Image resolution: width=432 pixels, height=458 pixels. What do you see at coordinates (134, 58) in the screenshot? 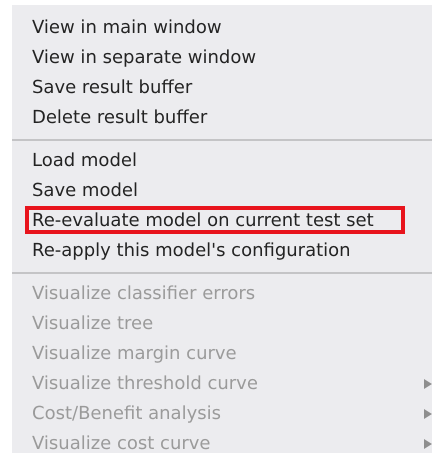
I see `menu-item: View in separate window` at bounding box center [134, 58].